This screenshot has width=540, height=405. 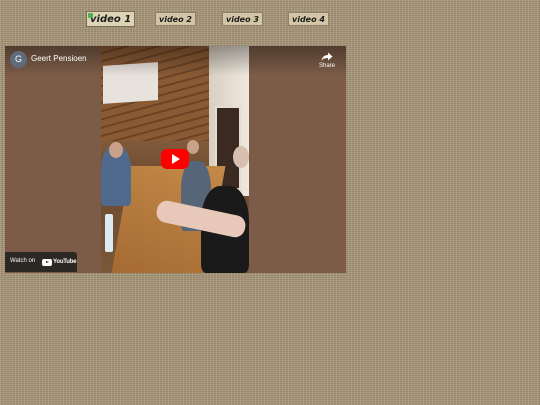 I want to click on video-tabs: video 1 video 2 video 3 video 4, so click(x=270, y=20).